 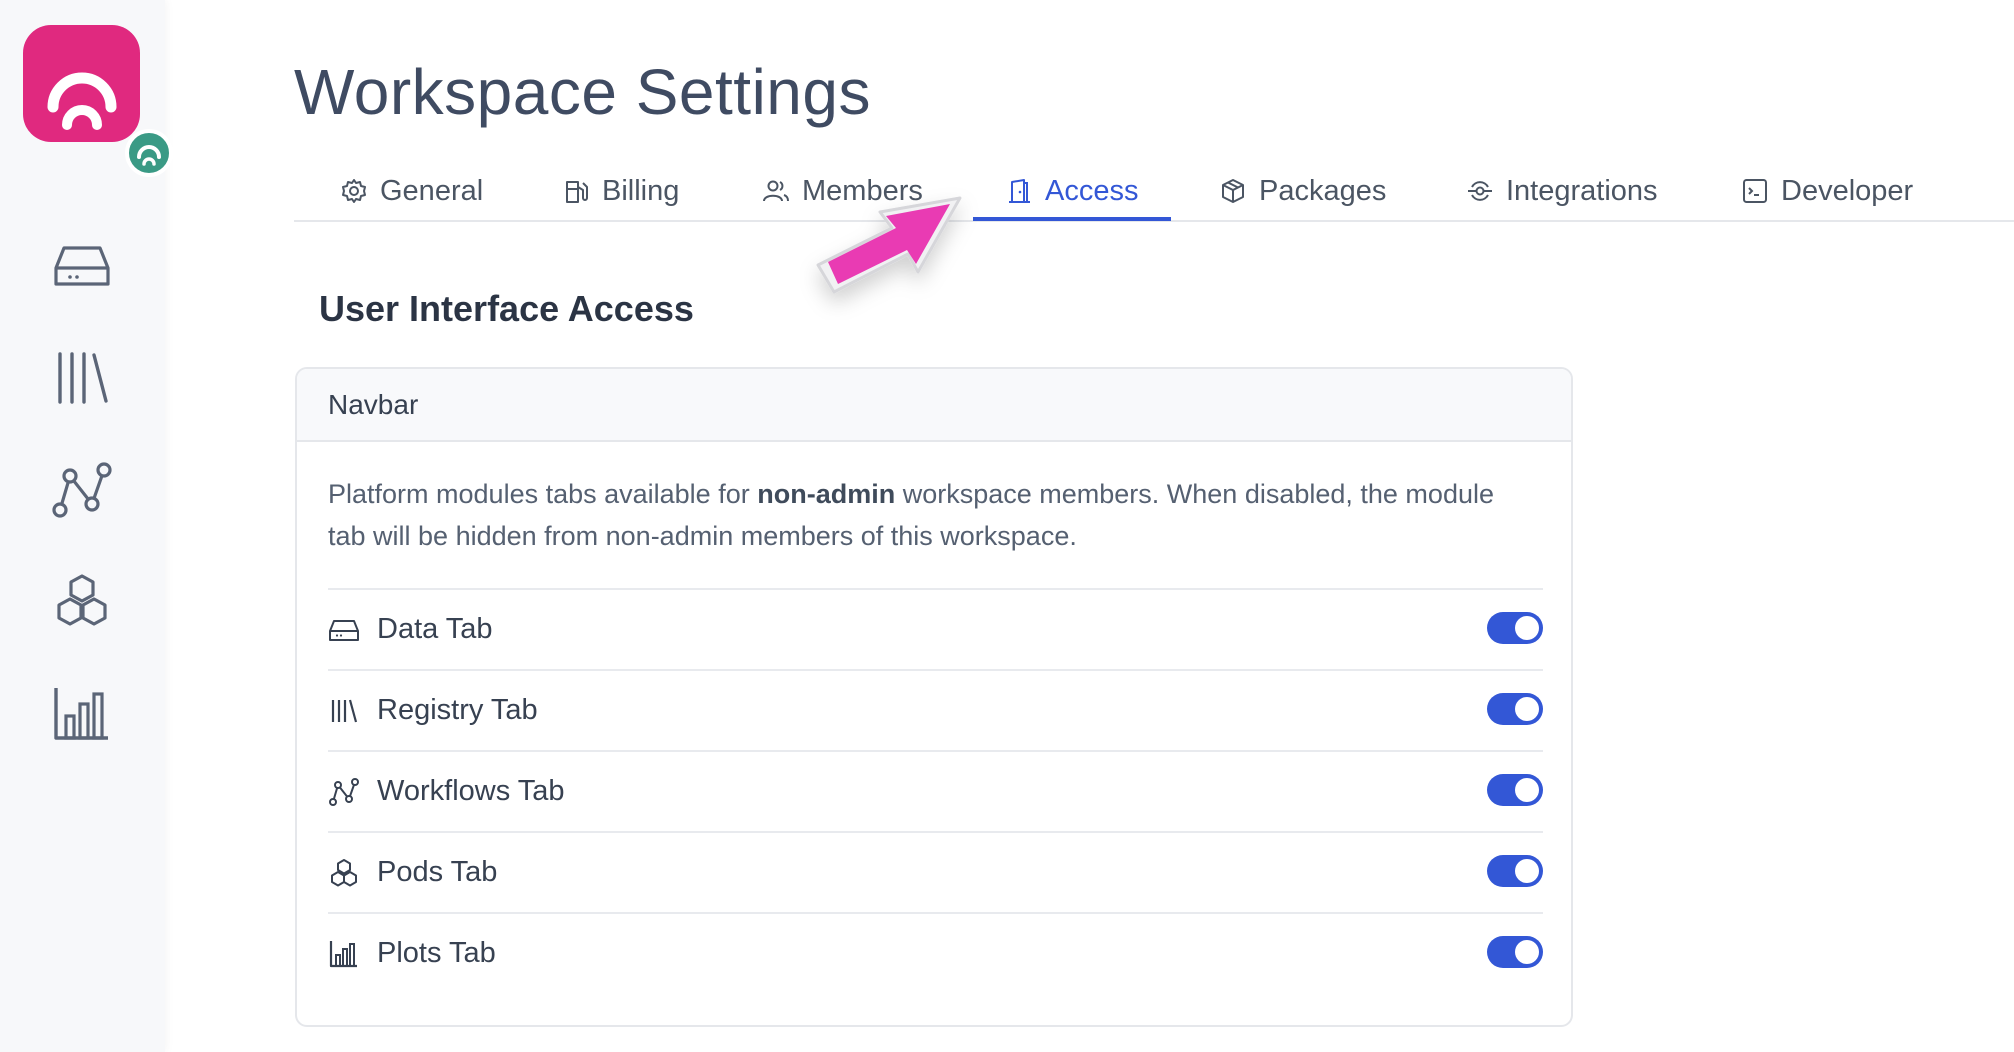 I want to click on pointer-arrow-icon, so click(x=889, y=245).